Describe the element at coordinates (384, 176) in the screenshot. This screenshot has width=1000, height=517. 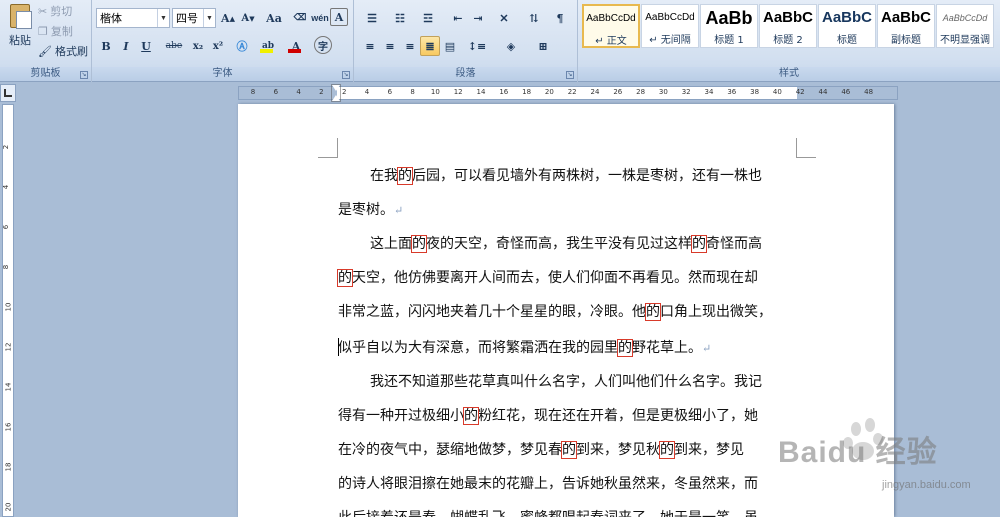
I see `text-run: 在我` at that location.